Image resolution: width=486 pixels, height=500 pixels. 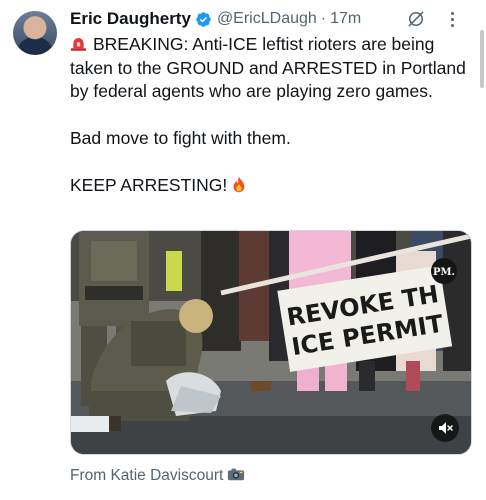 What do you see at coordinates (345, 19) in the screenshot?
I see `tweet-timestamp: 17m` at bounding box center [345, 19].